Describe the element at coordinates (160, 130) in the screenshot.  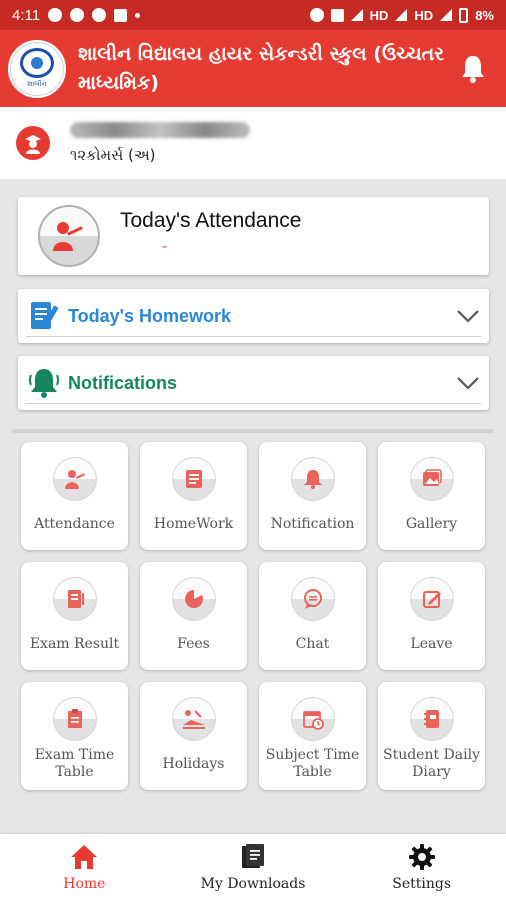
I see `student-name-redacted` at that location.